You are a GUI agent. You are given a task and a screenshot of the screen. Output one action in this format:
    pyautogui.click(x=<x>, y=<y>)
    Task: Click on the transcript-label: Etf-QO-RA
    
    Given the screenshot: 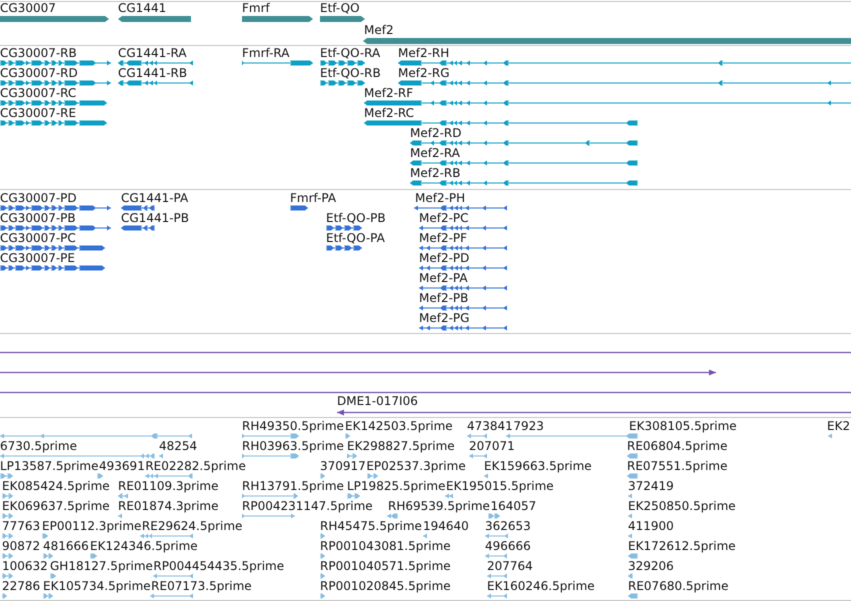 What is the action you would take?
    pyautogui.click(x=350, y=53)
    